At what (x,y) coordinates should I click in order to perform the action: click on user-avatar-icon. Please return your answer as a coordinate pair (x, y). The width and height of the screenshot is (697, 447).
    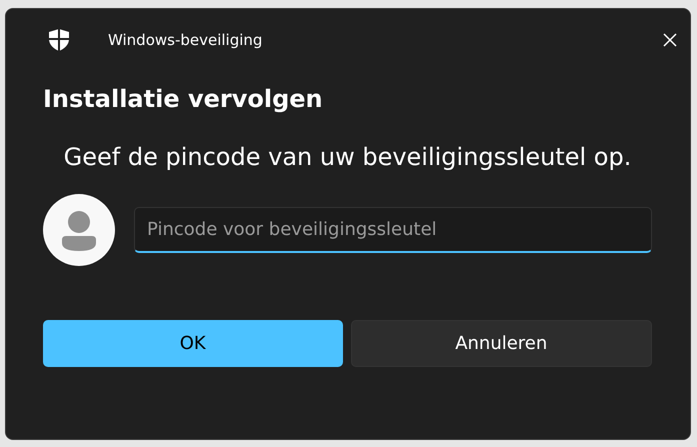
    Looking at the image, I should click on (79, 230).